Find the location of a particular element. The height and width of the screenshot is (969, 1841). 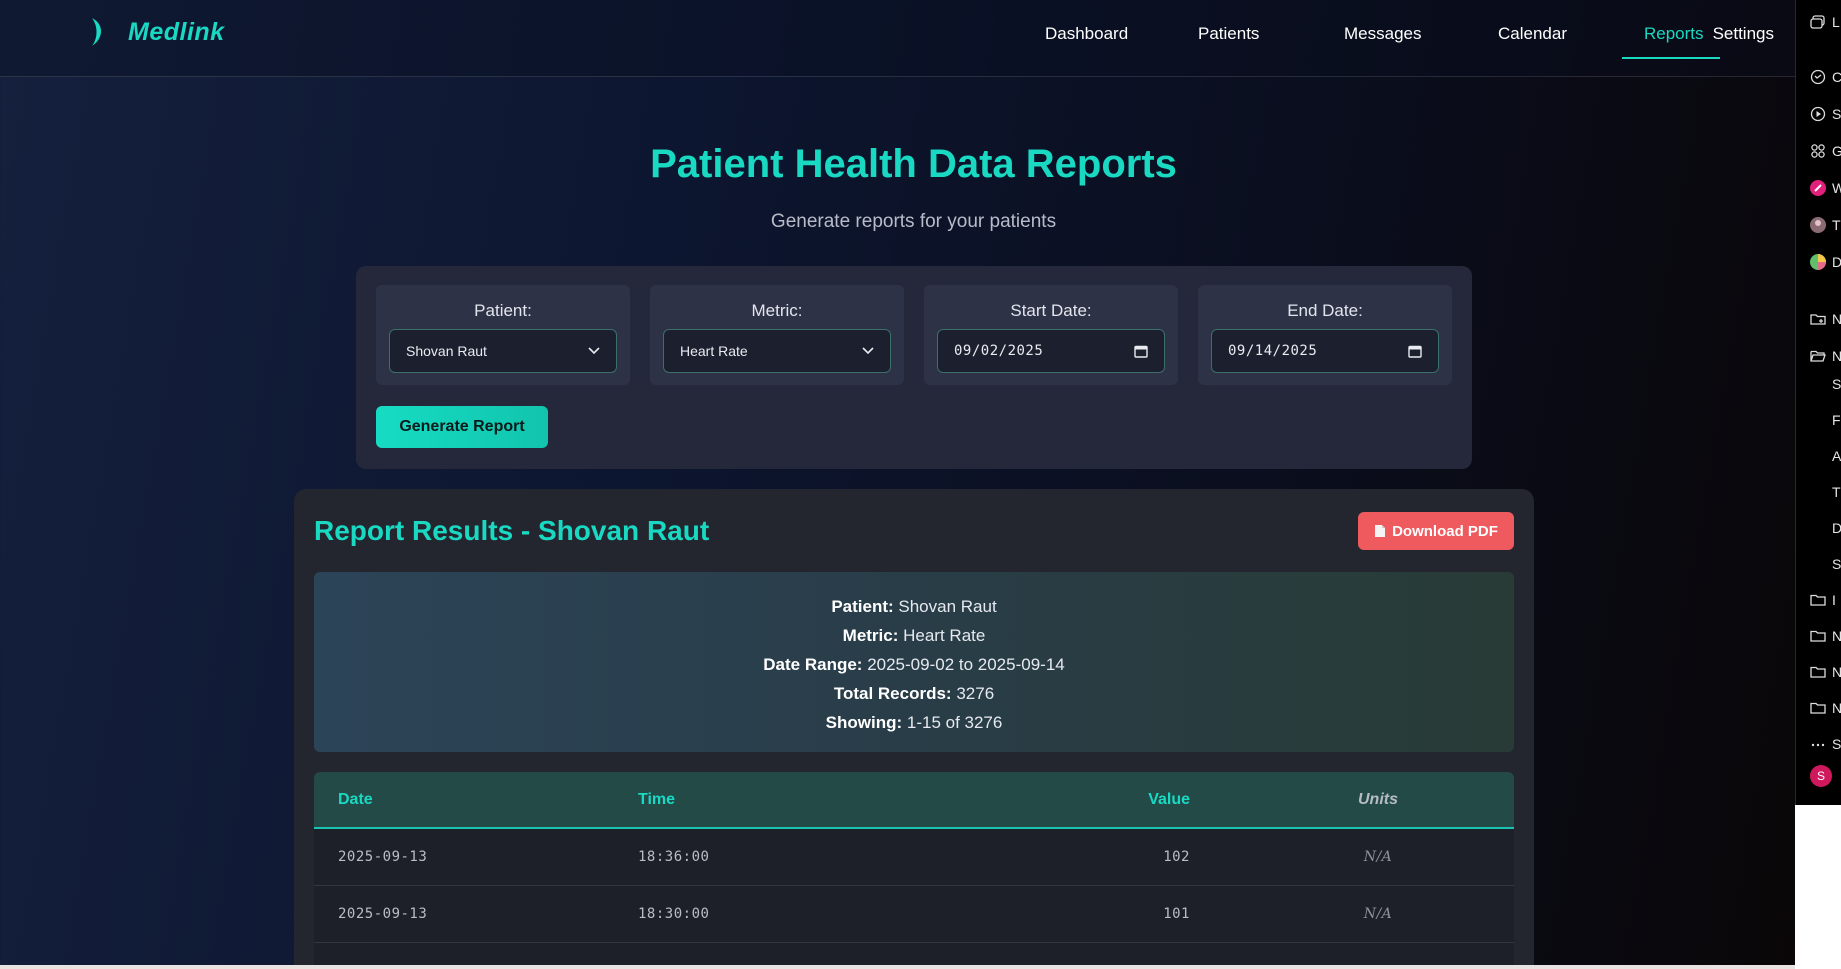

play-icon is located at coordinates (1818, 114).